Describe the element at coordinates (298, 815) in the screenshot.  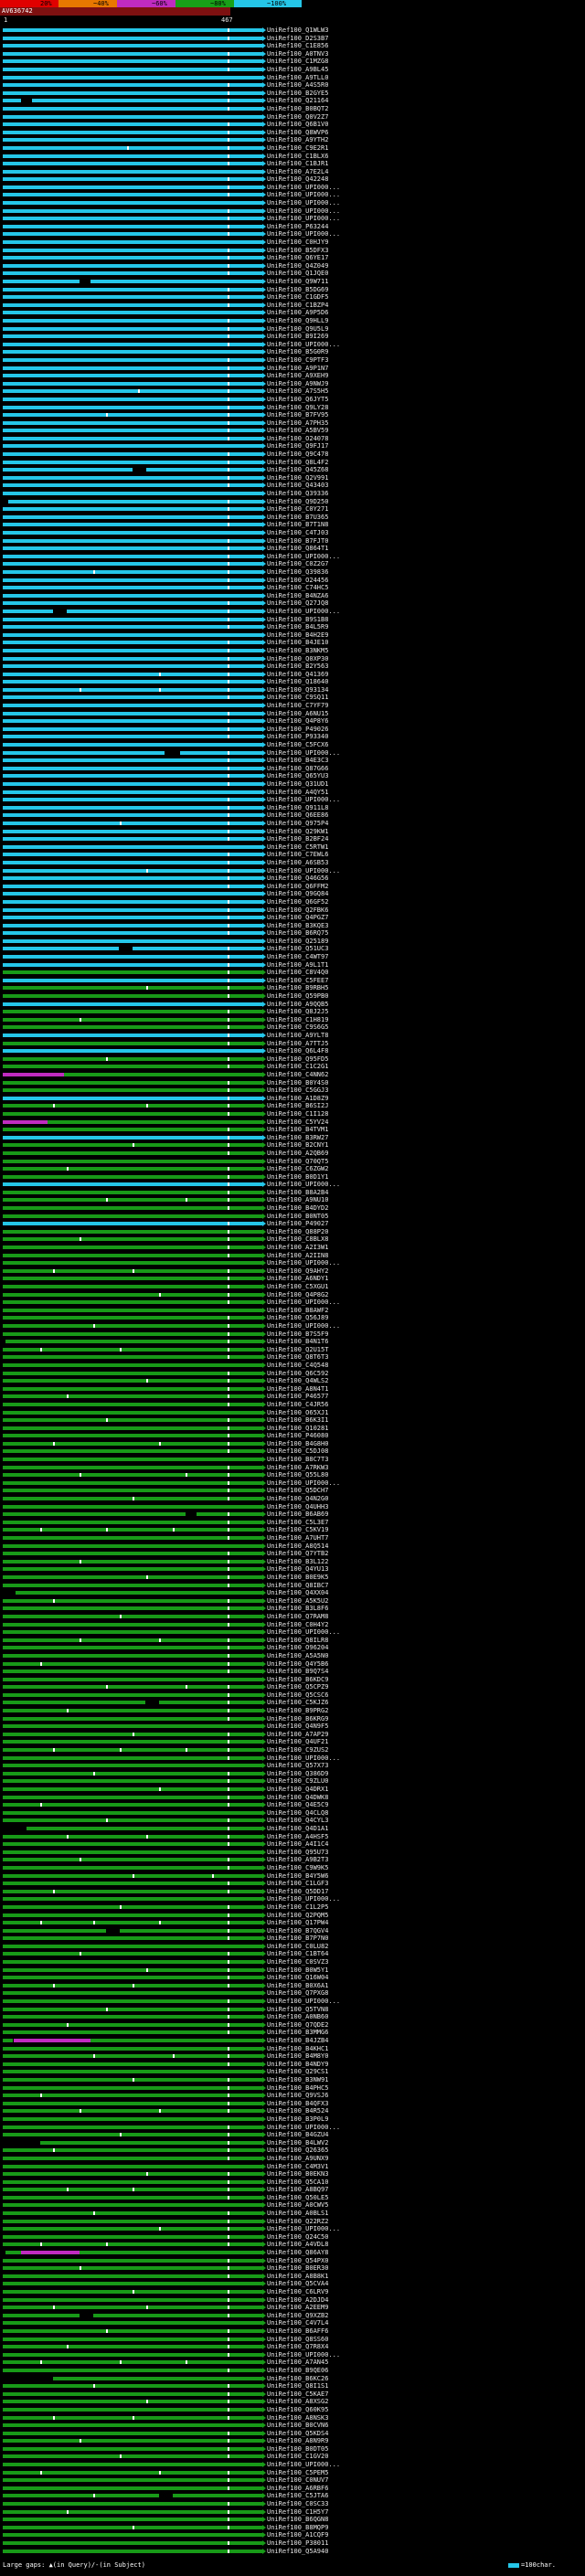
I see `hit-label: UniRef100_Q6EE86` at that location.